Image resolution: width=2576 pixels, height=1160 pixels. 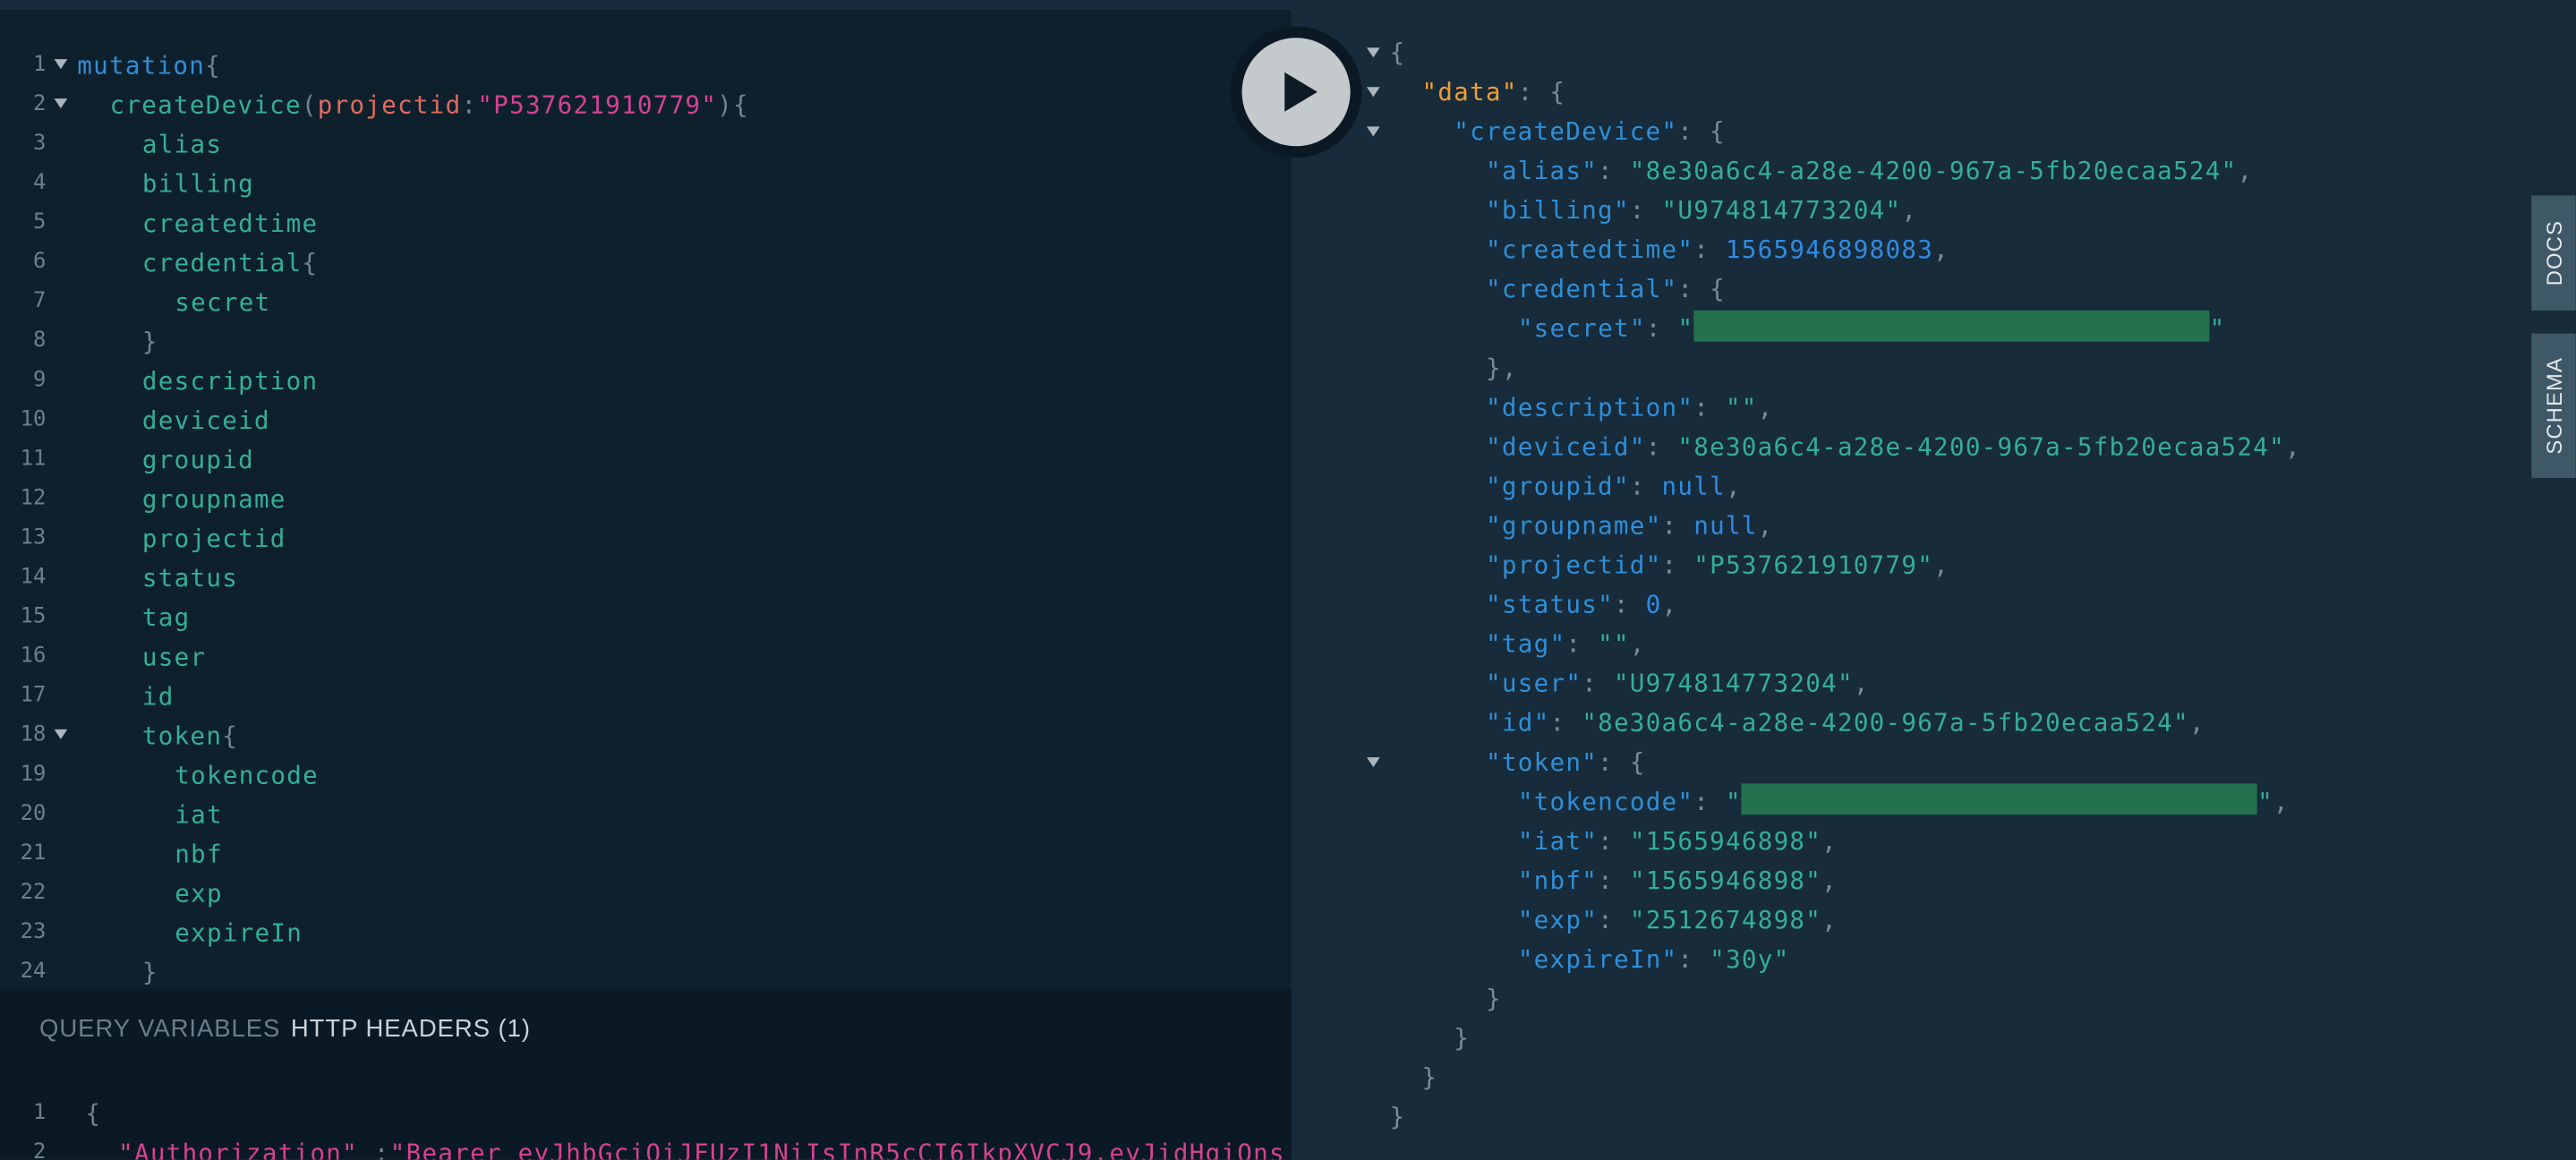 What do you see at coordinates (141, 65) in the screenshot?
I see `code-token: mutation` at bounding box center [141, 65].